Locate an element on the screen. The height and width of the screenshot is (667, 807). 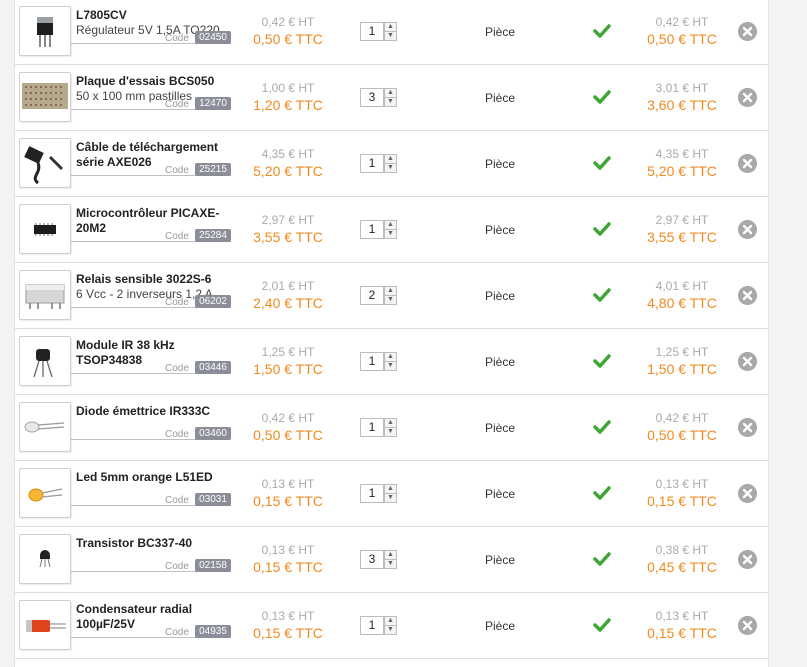
total-price-ht: 2,97 € HT is located at coordinates (682, 220).